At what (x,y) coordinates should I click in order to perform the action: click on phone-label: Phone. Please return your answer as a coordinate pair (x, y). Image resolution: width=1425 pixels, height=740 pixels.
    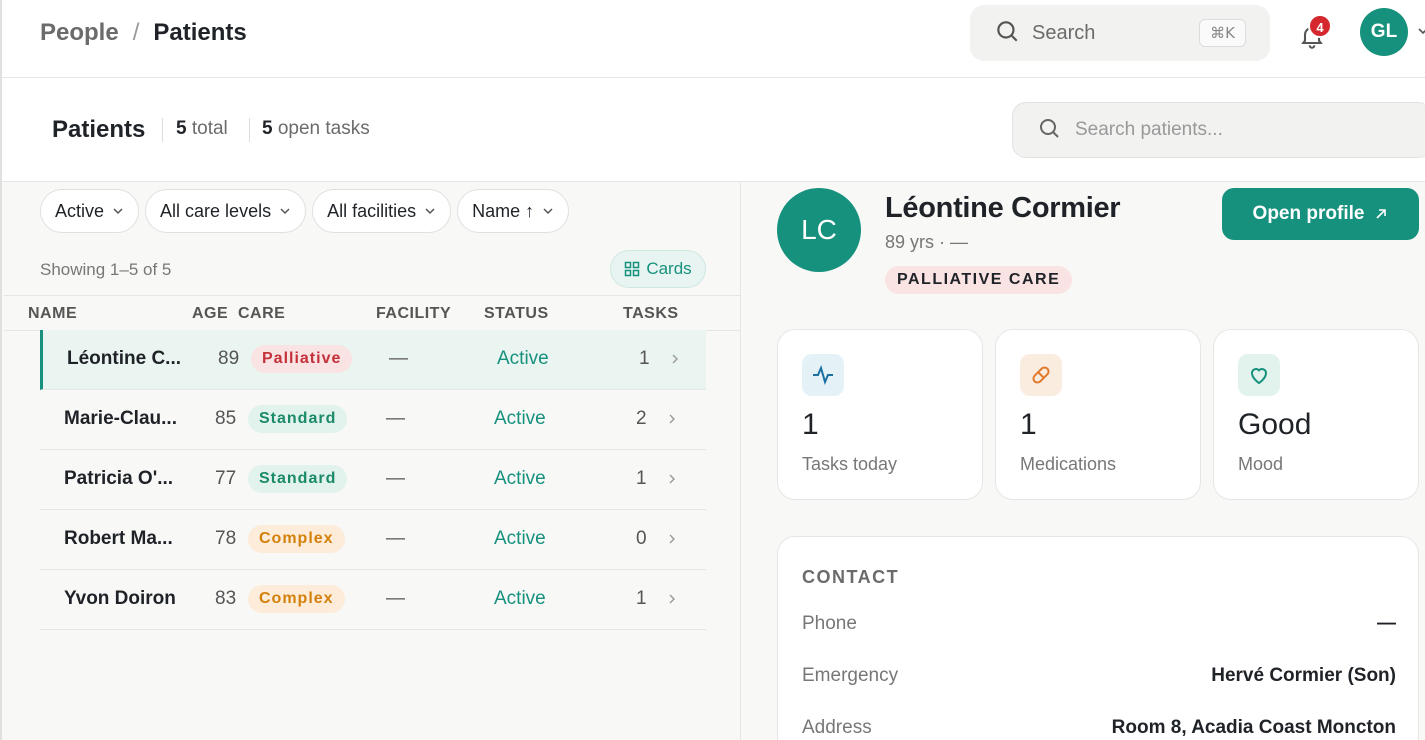
    Looking at the image, I should click on (829, 623).